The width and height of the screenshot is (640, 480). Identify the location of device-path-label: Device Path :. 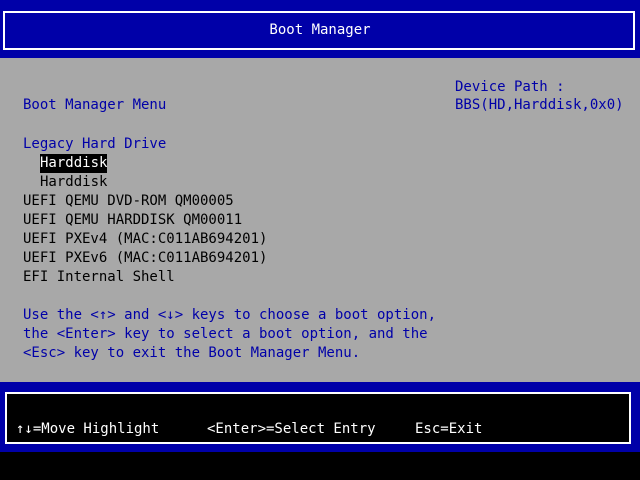
(510, 87).